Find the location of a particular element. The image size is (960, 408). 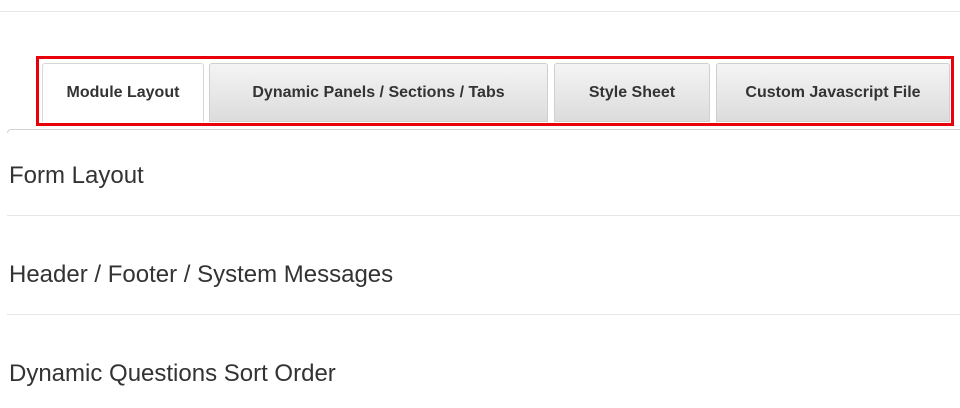

tab-label: Module Layout is located at coordinates (123, 92).